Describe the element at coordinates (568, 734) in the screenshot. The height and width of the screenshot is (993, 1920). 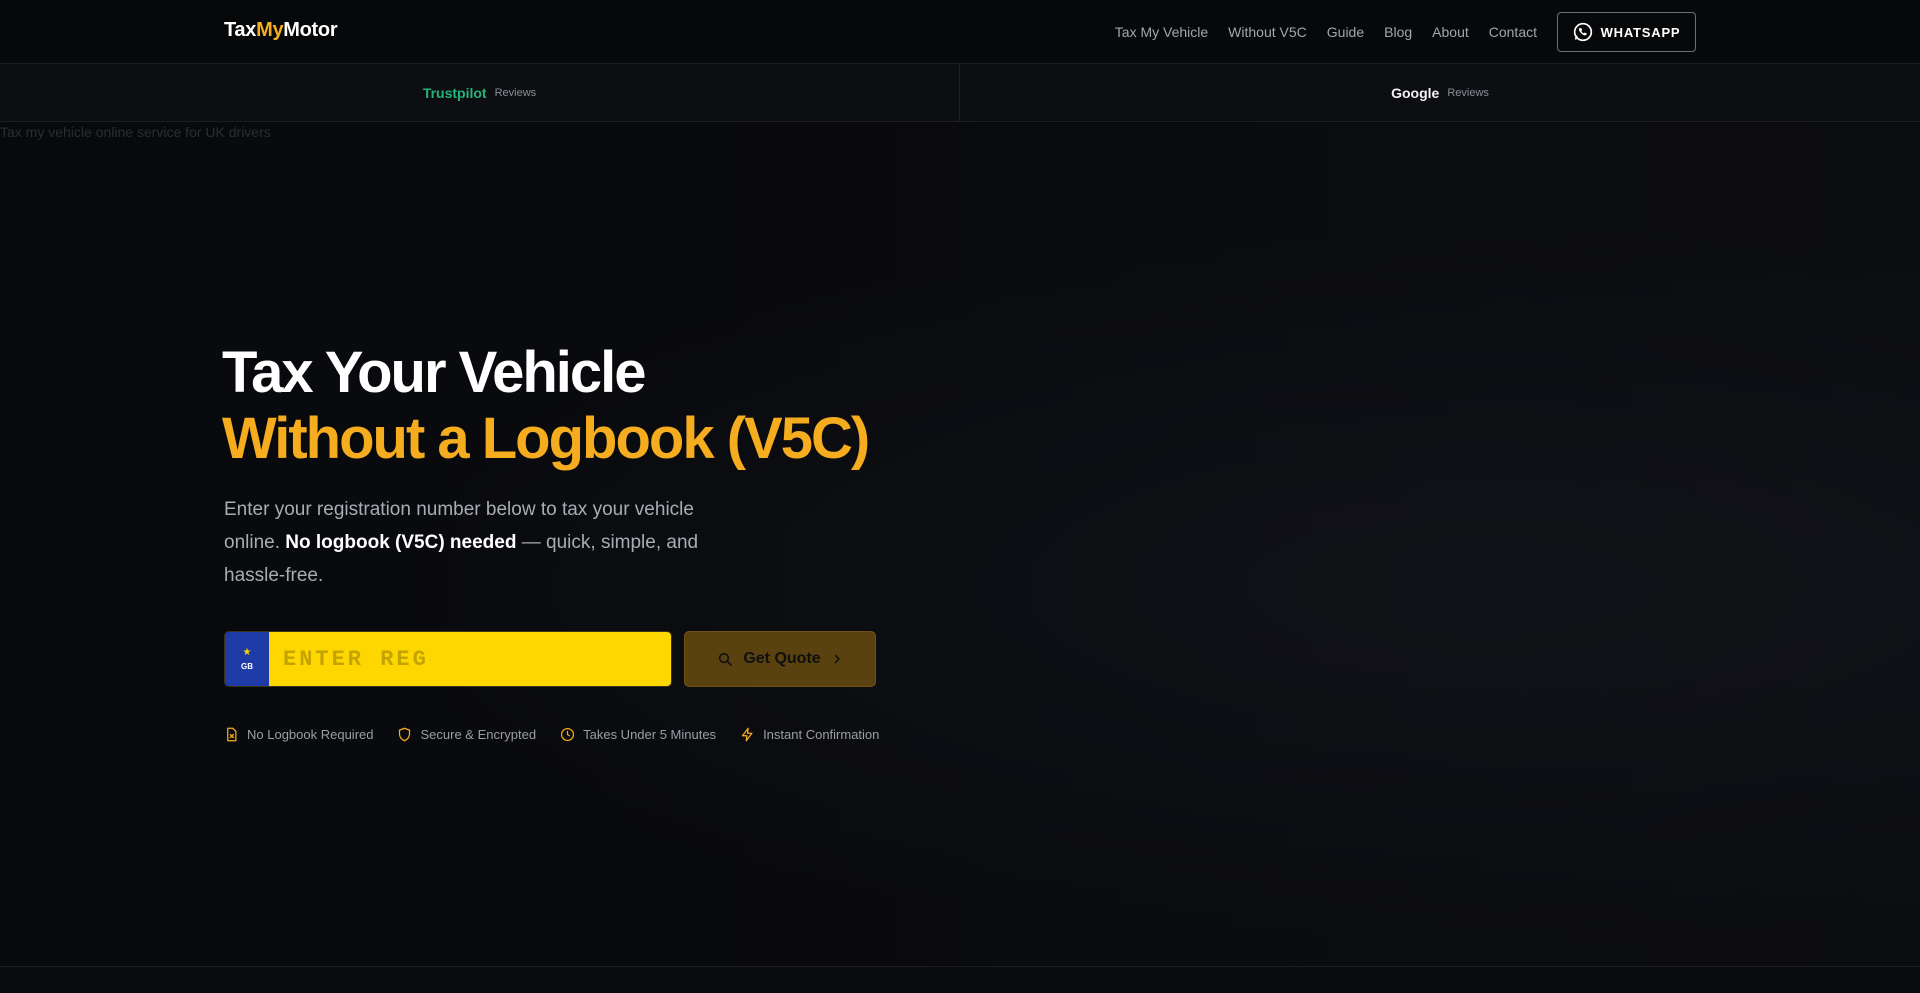
I see `clock-icon` at that location.